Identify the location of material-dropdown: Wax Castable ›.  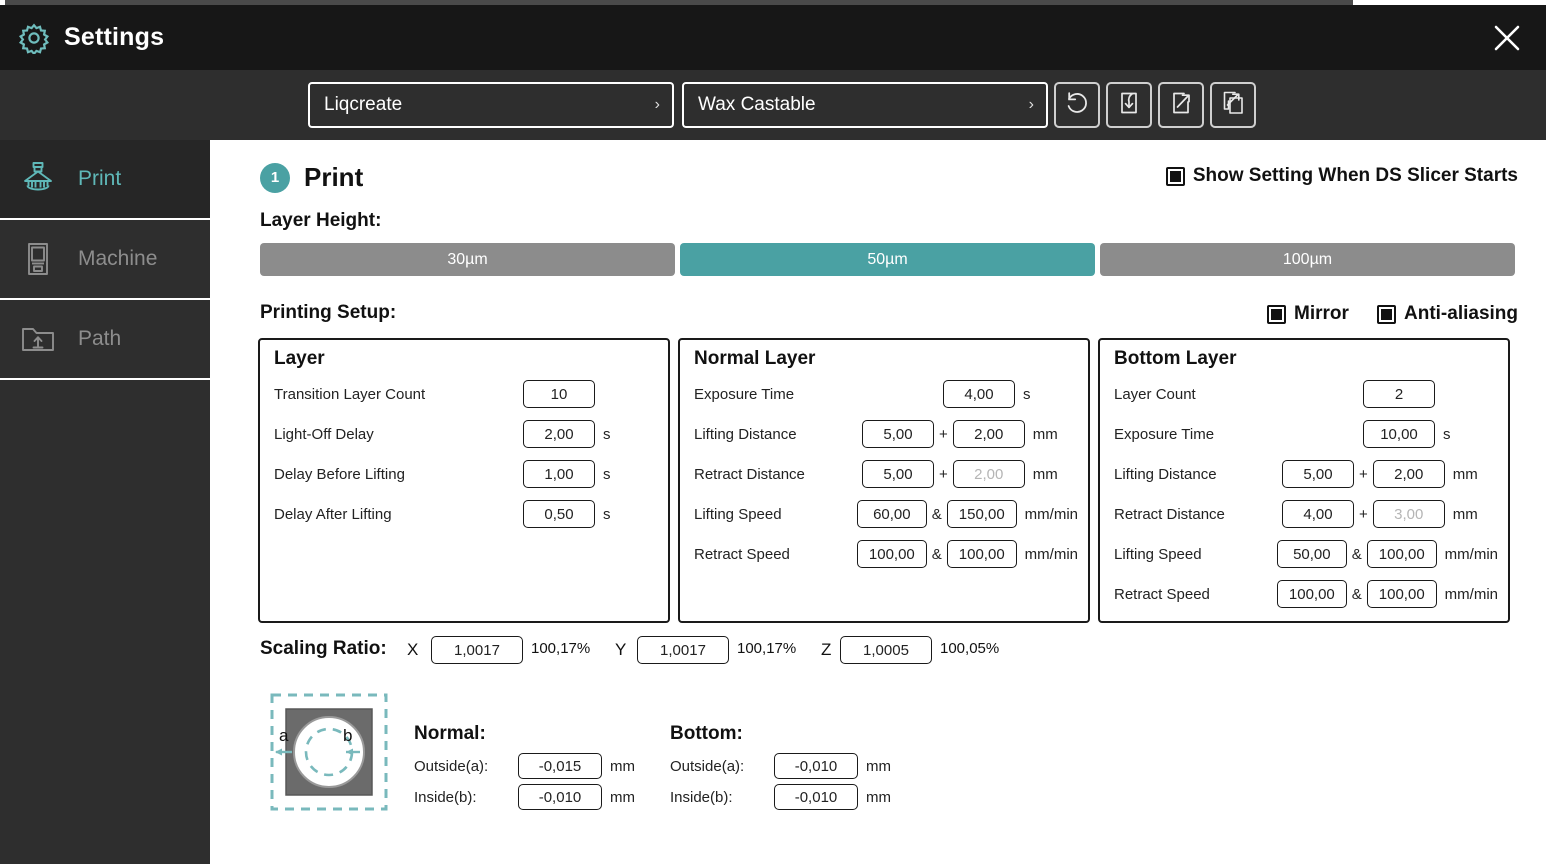
(865, 105).